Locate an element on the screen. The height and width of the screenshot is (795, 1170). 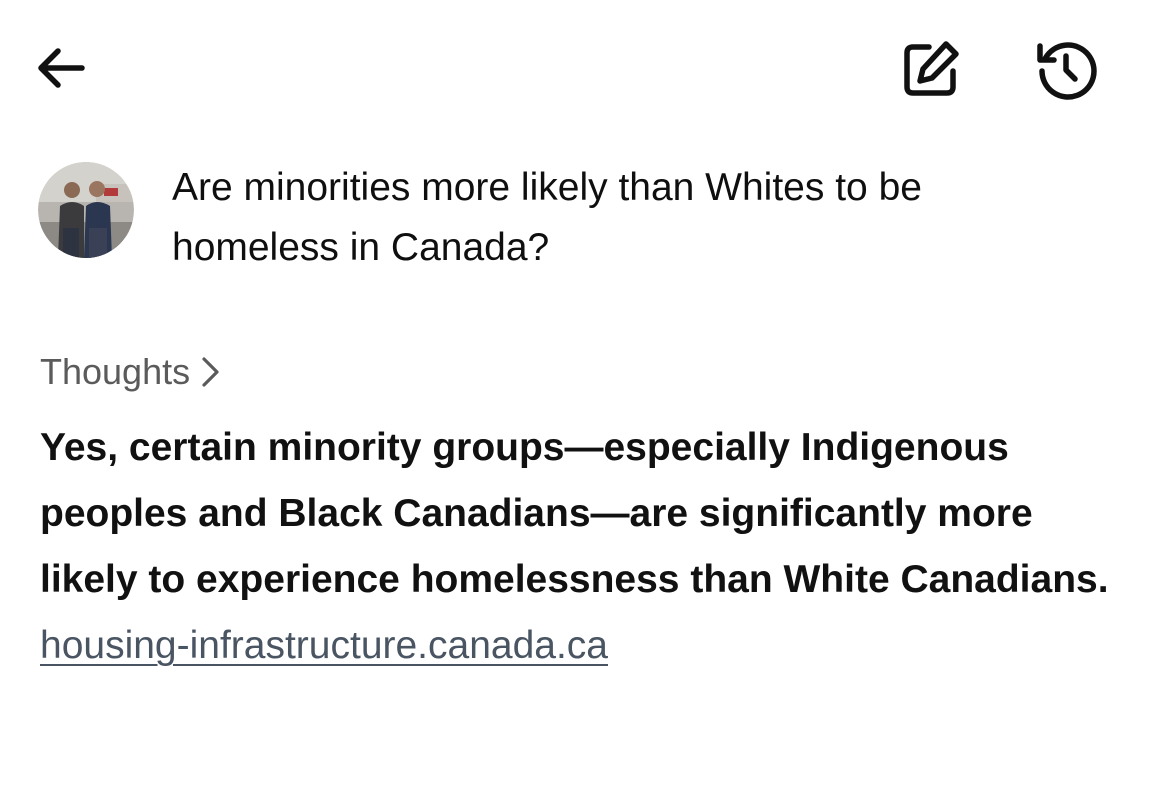
chevron-right-icon is located at coordinates (211, 372).